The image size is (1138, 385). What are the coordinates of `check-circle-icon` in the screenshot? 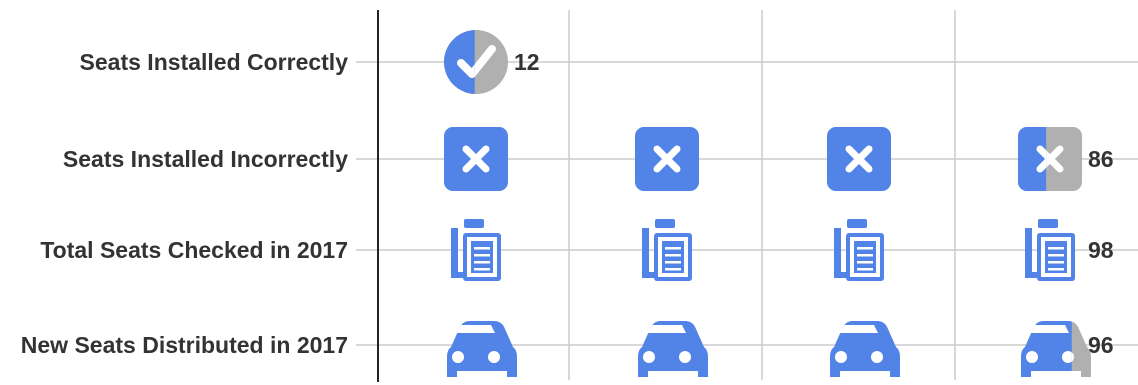 It's located at (476, 62).